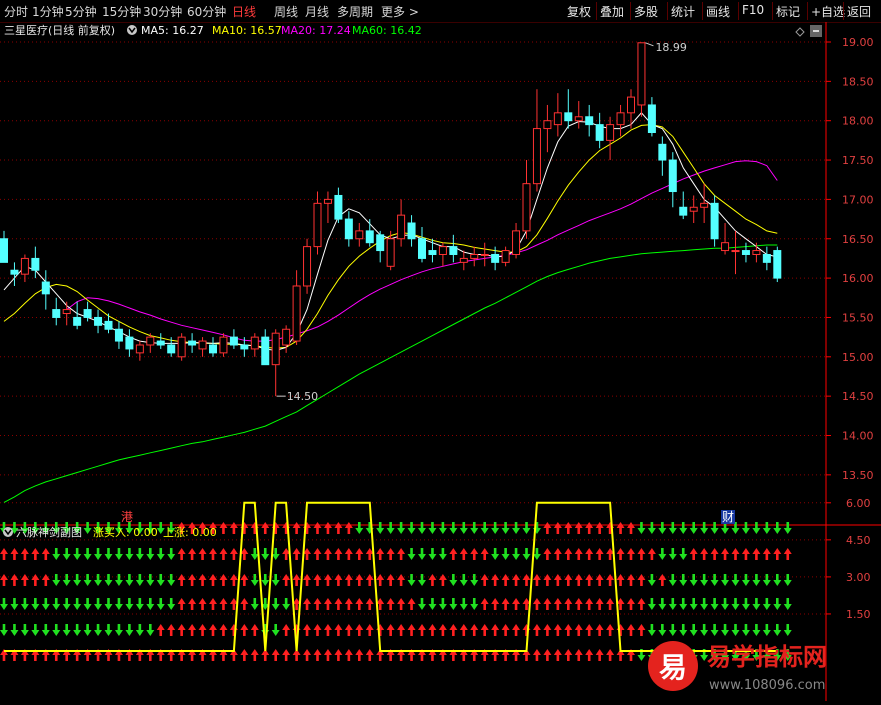 The height and width of the screenshot is (705, 881). I want to click on hk-marker: 港, so click(127, 517).